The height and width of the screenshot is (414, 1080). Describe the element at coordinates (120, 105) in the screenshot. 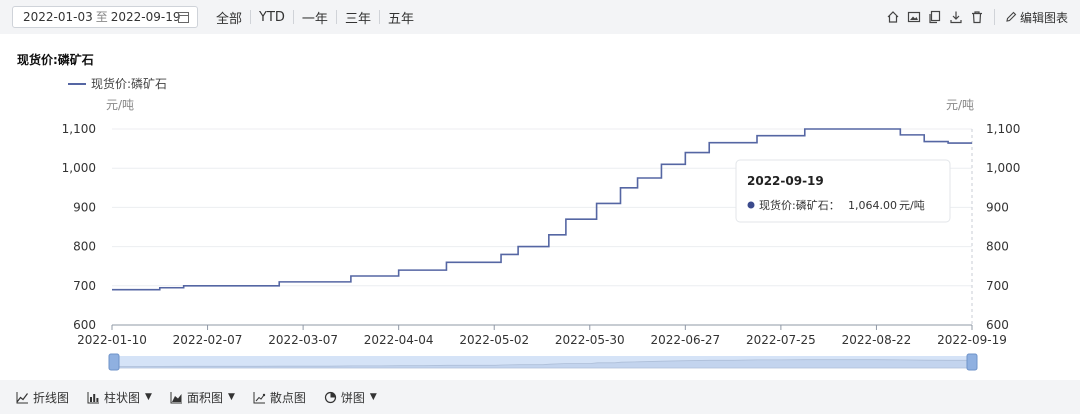

I see `y-axis-unit-left: 元/吨` at that location.